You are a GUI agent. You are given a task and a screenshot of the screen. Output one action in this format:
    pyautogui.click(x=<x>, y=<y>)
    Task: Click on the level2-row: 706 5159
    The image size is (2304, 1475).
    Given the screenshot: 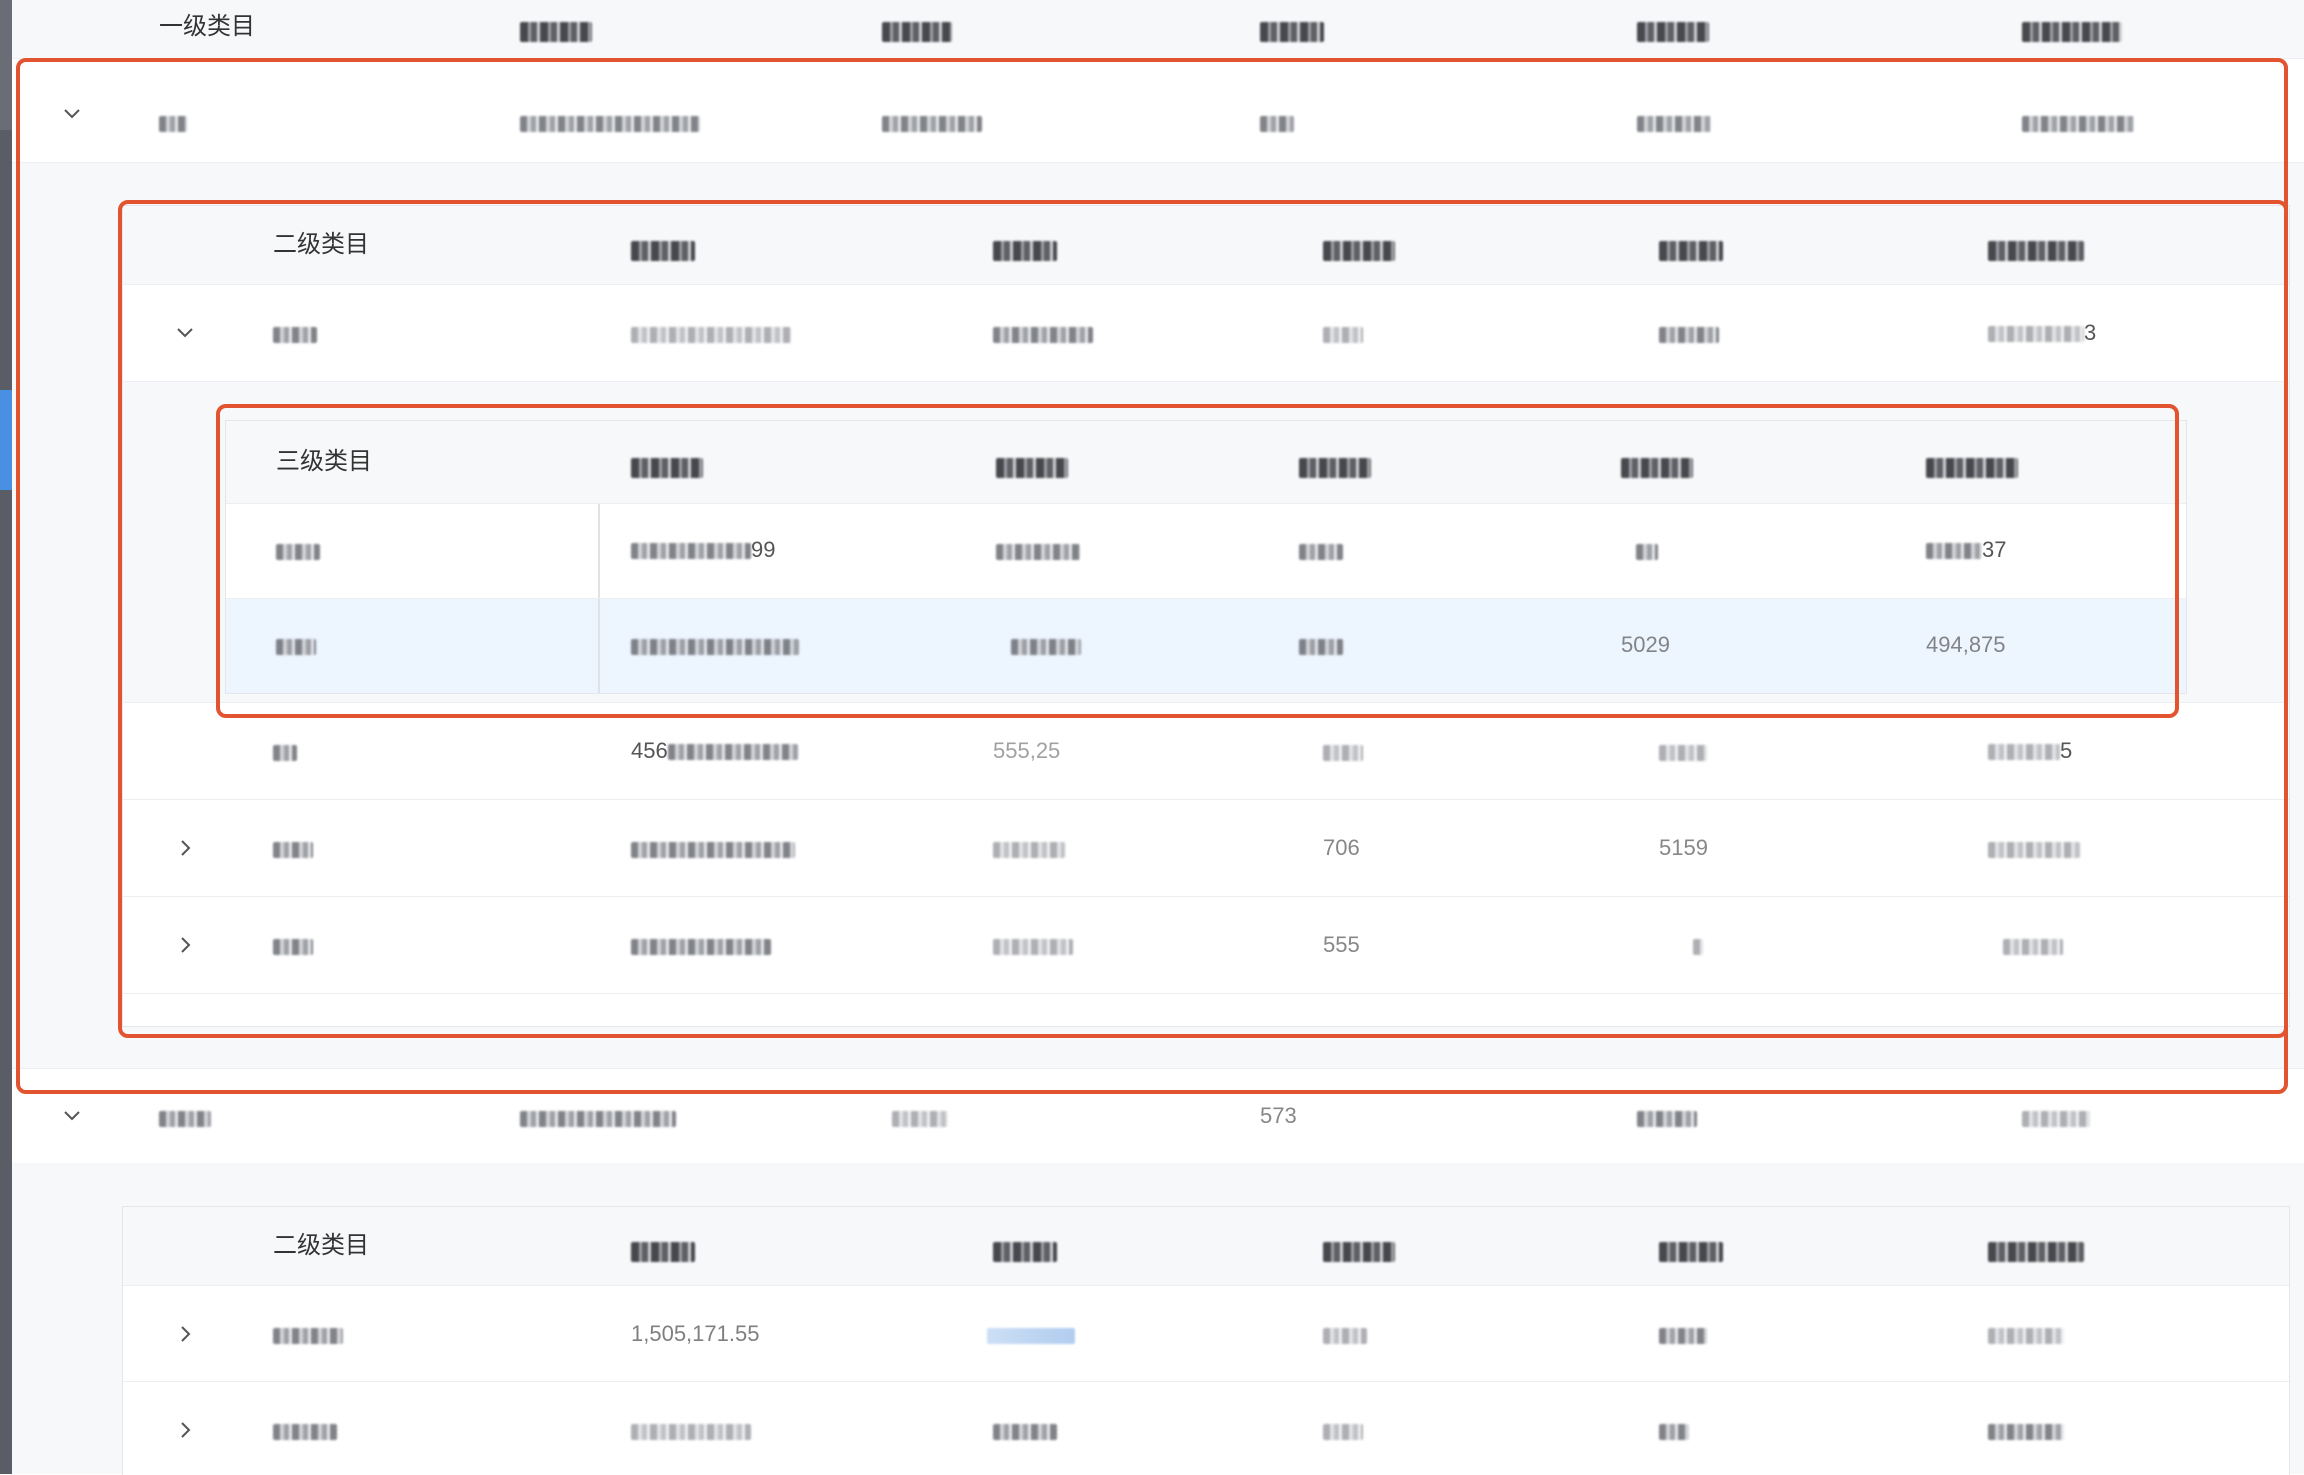 What is the action you would take?
    pyautogui.click(x=1206, y=848)
    